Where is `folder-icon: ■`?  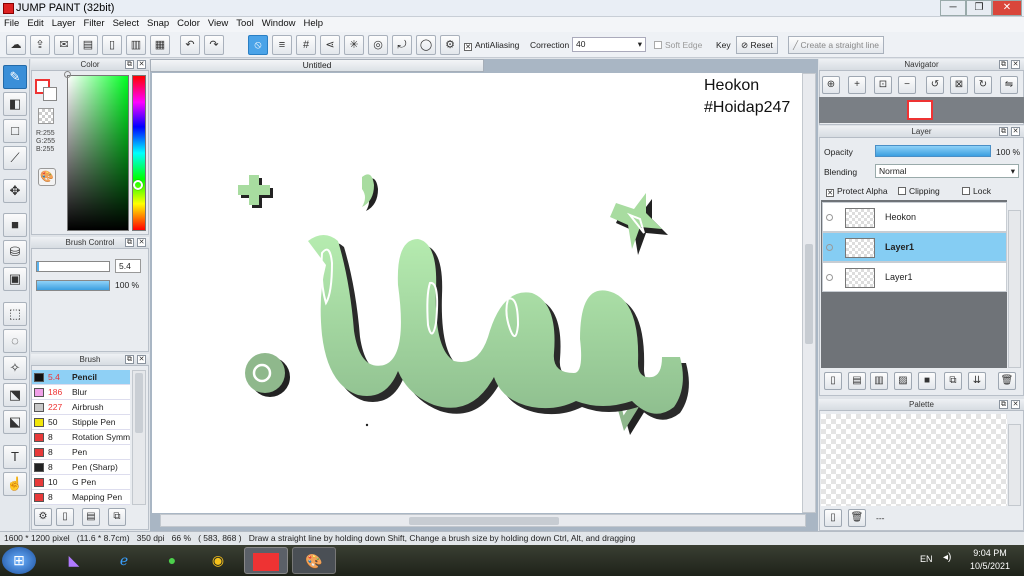
folder-icon: ■ is located at coordinates (927, 381).